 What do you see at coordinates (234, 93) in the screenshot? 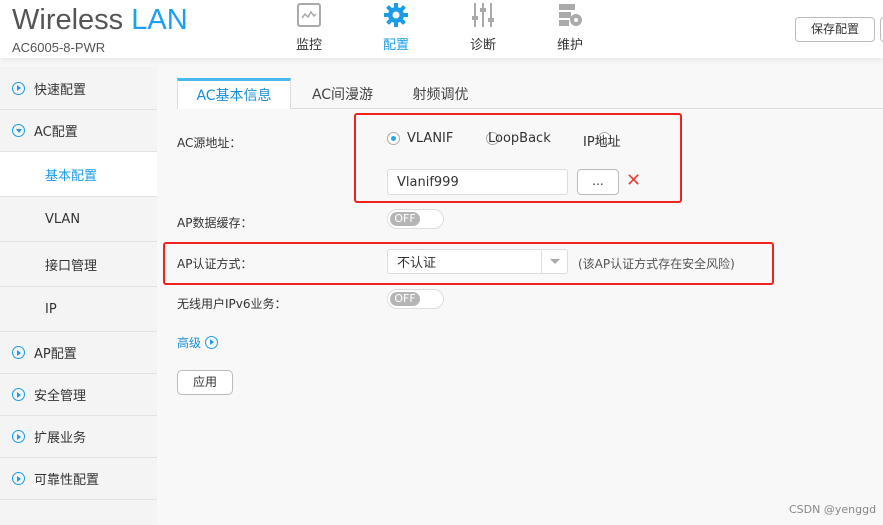
I see `tab-ac-basic: AC基本信息` at bounding box center [234, 93].